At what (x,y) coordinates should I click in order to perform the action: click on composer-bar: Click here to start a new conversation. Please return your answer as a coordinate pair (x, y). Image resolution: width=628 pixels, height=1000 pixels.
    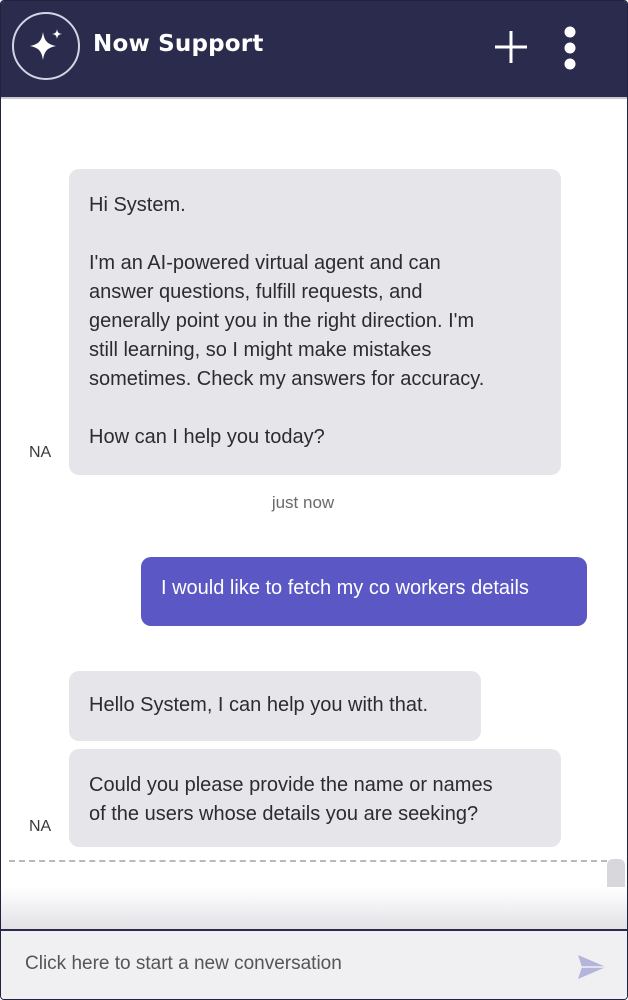
    Looking at the image, I should click on (314, 964).